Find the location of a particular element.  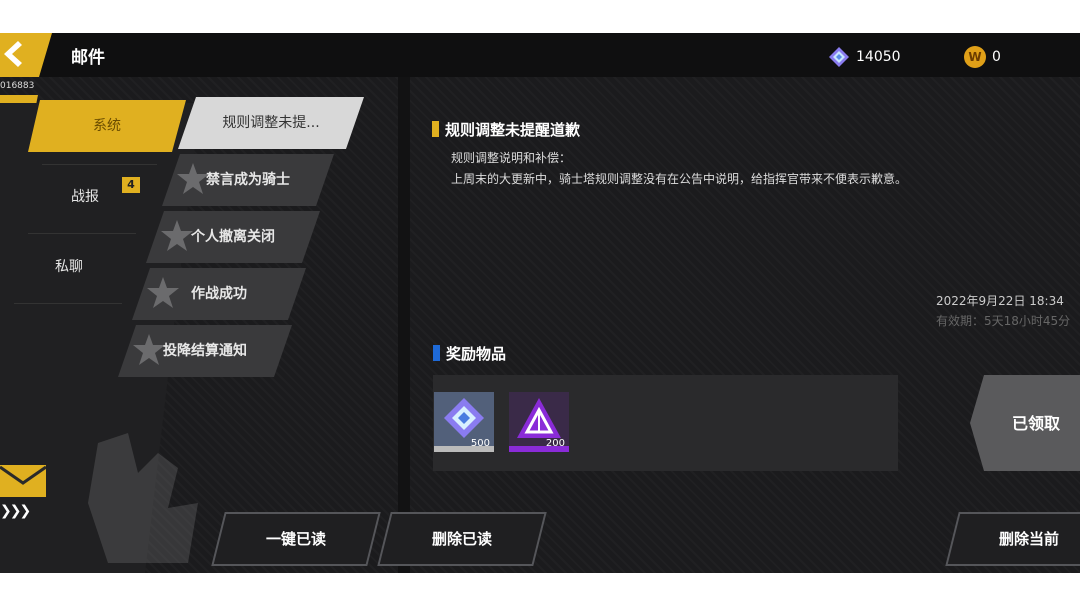

category-label: 系统 is located at coordinates (107, 126).